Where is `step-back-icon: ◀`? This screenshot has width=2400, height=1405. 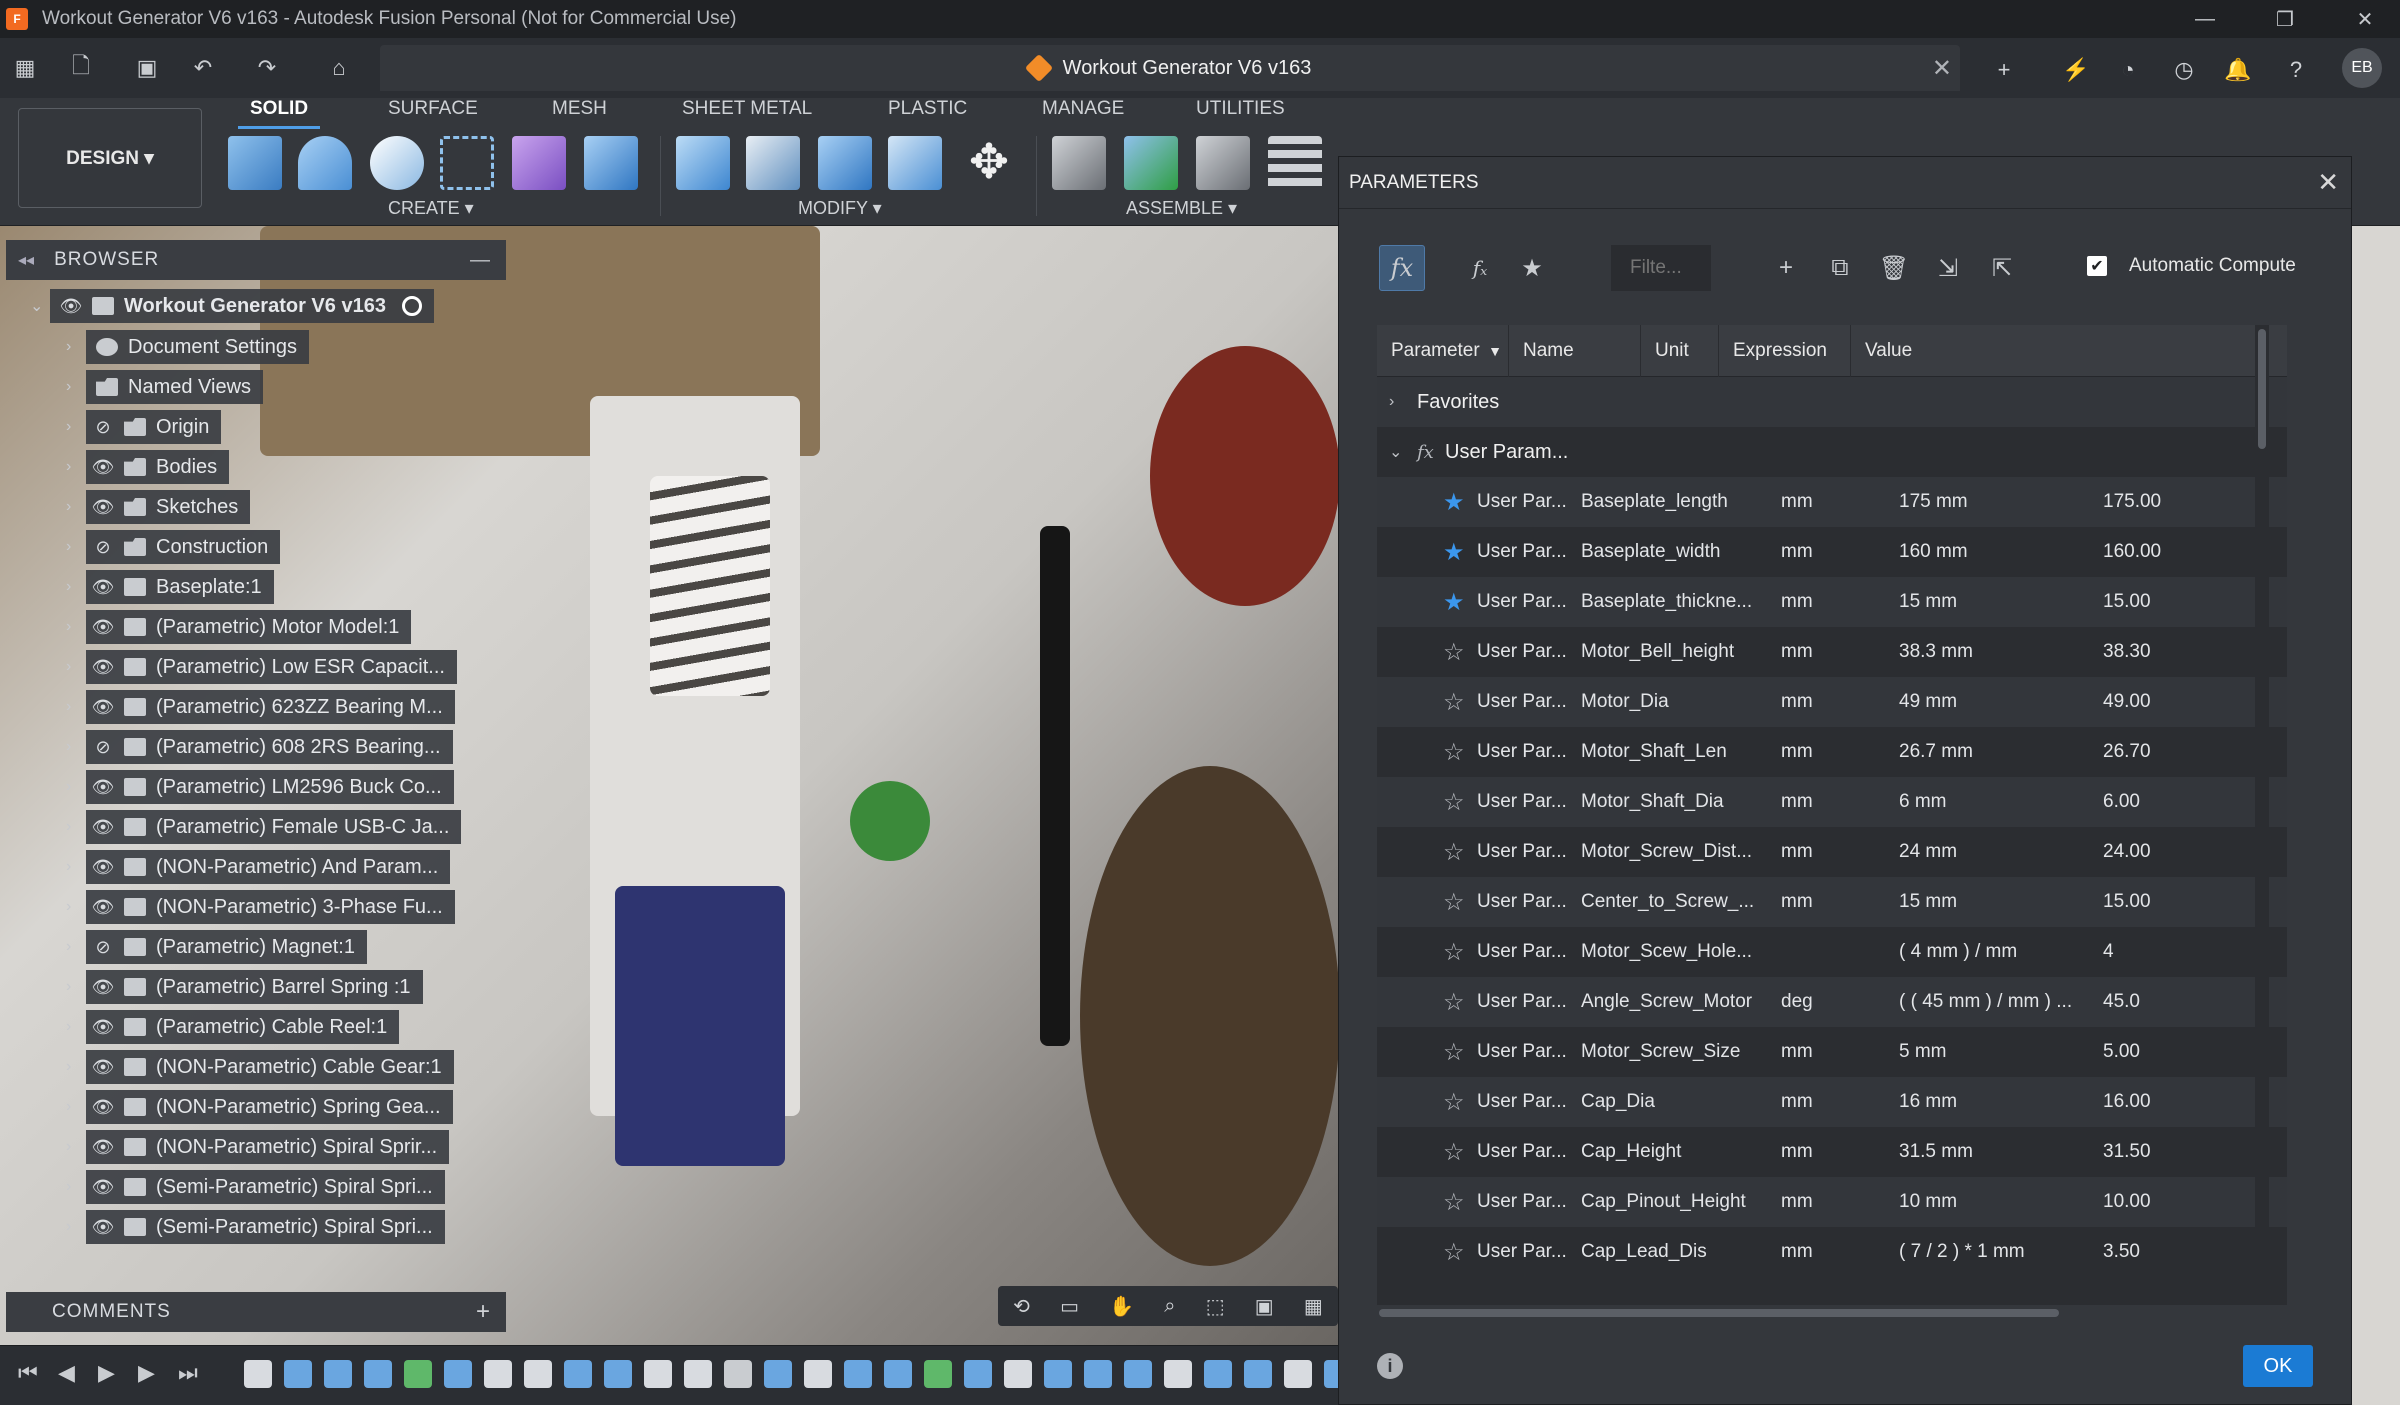 step-back-icon: ◀ is located at coordinates (66, 1373).